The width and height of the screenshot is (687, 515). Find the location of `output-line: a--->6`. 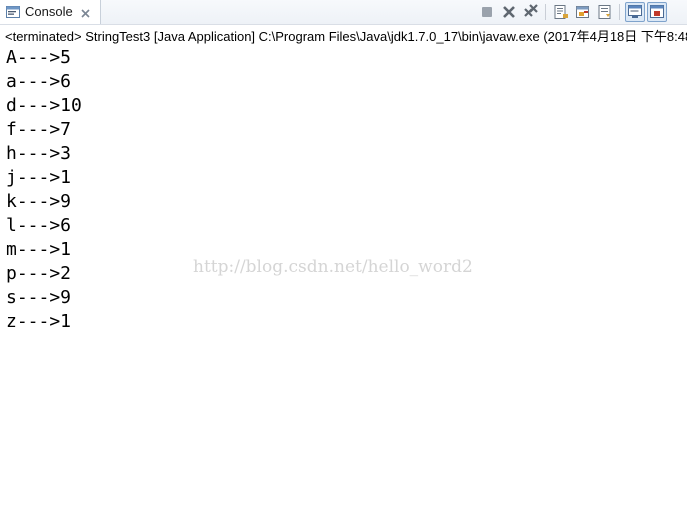

output-line: a--->6 is located at coordinates (39, 81).